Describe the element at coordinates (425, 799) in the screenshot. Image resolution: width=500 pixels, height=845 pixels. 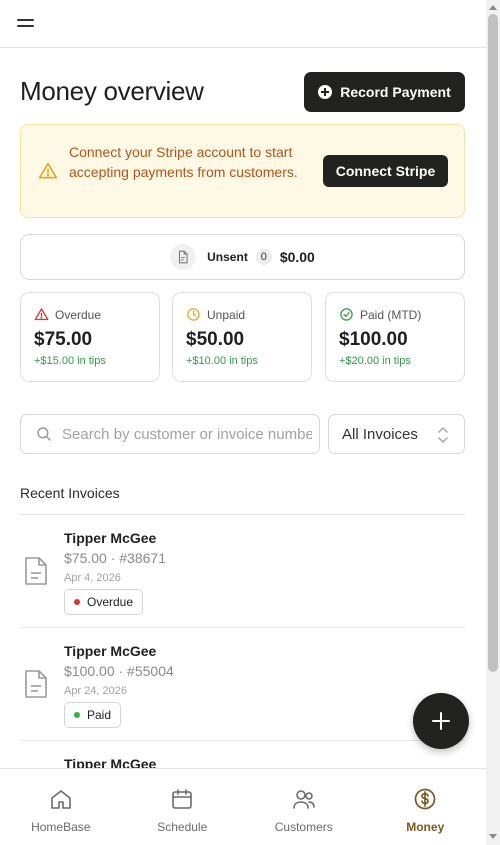
I see `dollar-circle-icon` at that location.